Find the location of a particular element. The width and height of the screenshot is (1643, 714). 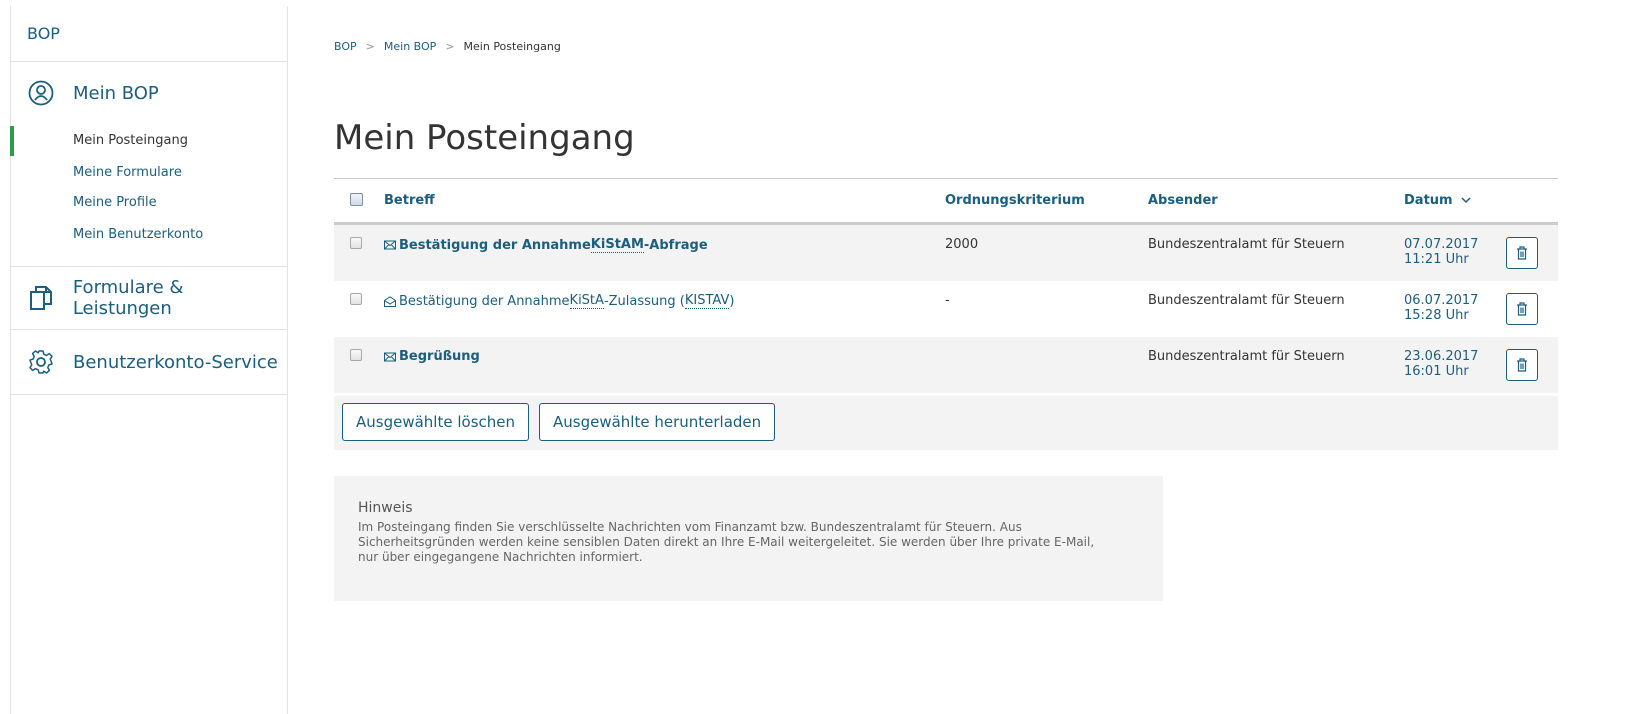

column-header-criterion: Ordnungskriterium is located at coordinates (1015, 200).